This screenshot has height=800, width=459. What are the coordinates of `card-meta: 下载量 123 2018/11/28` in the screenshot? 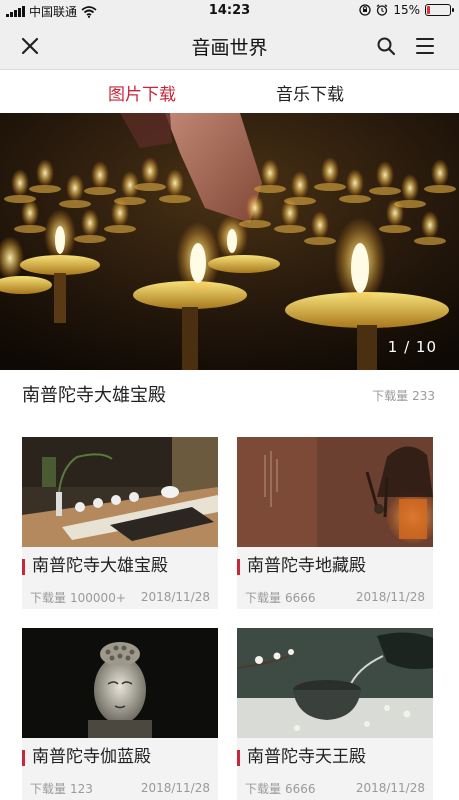 It's located at (120, 788).